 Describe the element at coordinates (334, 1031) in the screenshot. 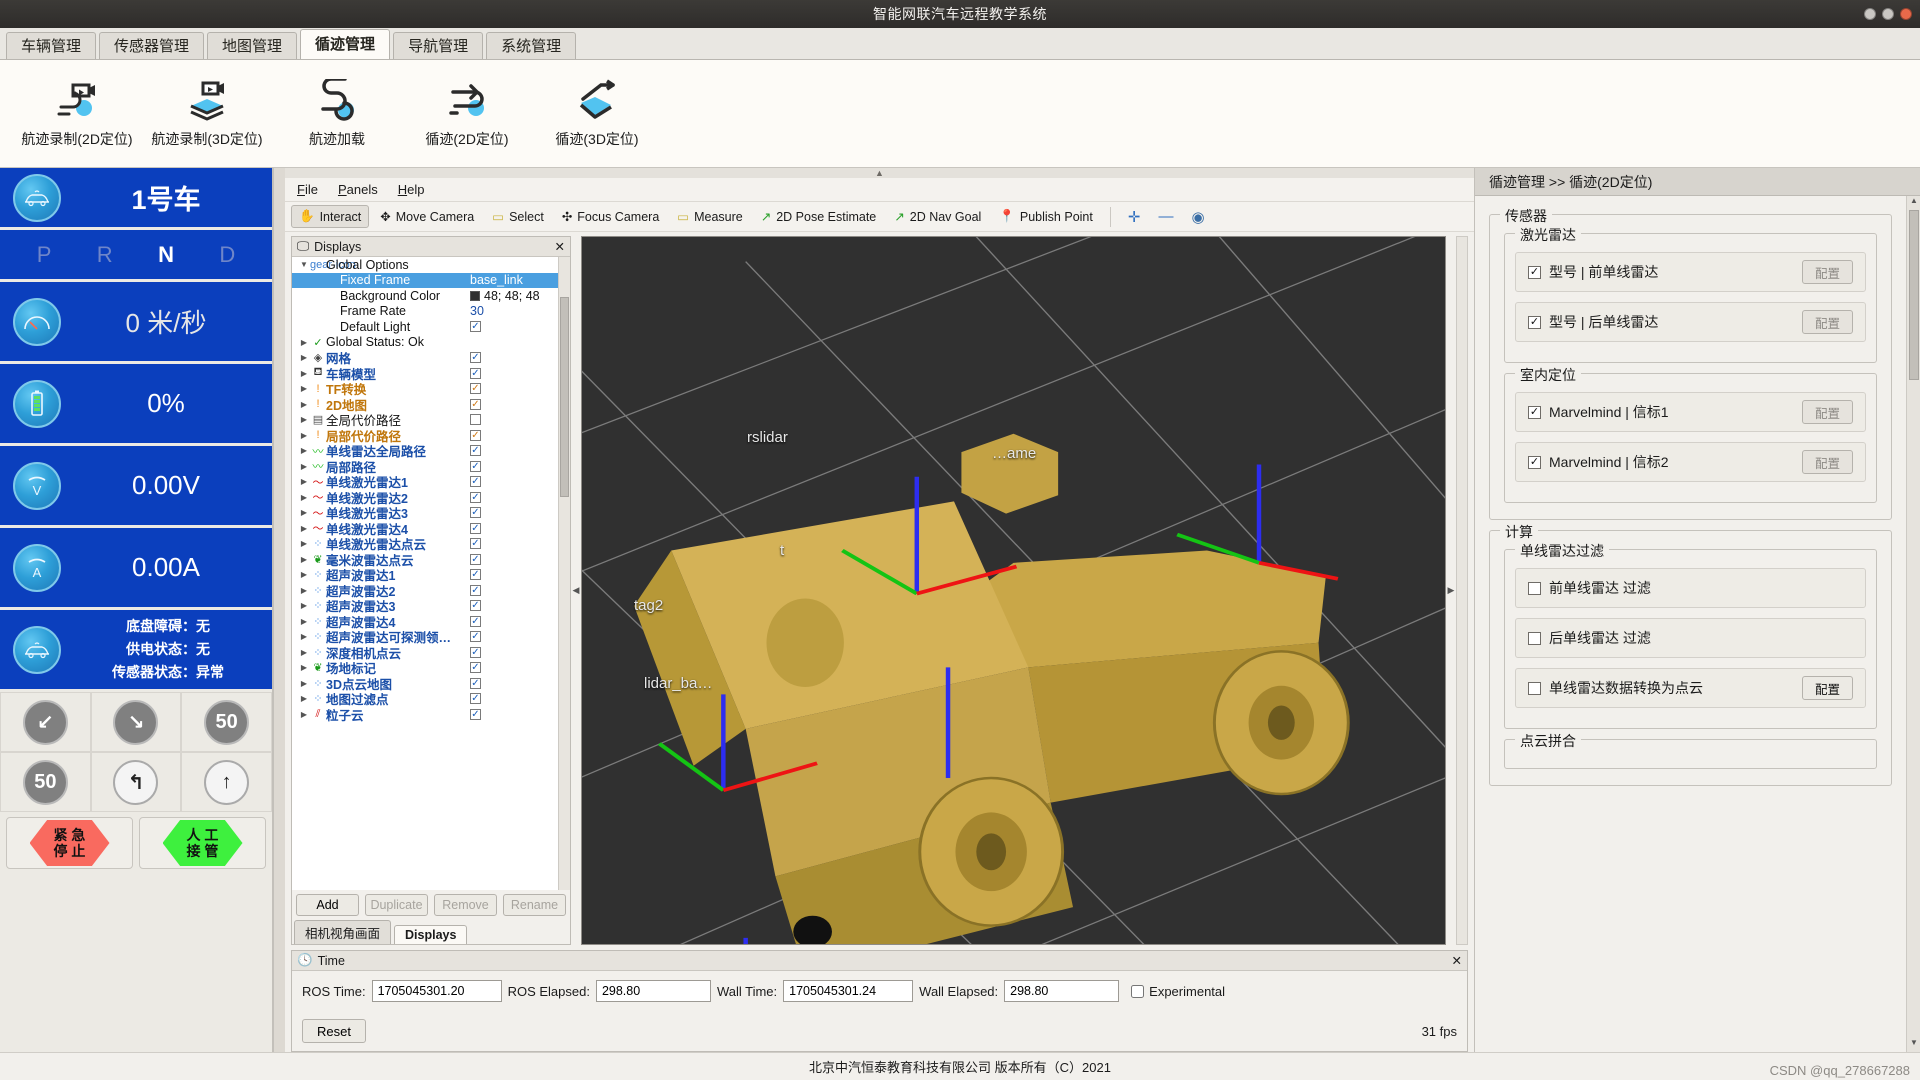

I see `reset-button: Reset` at that location.